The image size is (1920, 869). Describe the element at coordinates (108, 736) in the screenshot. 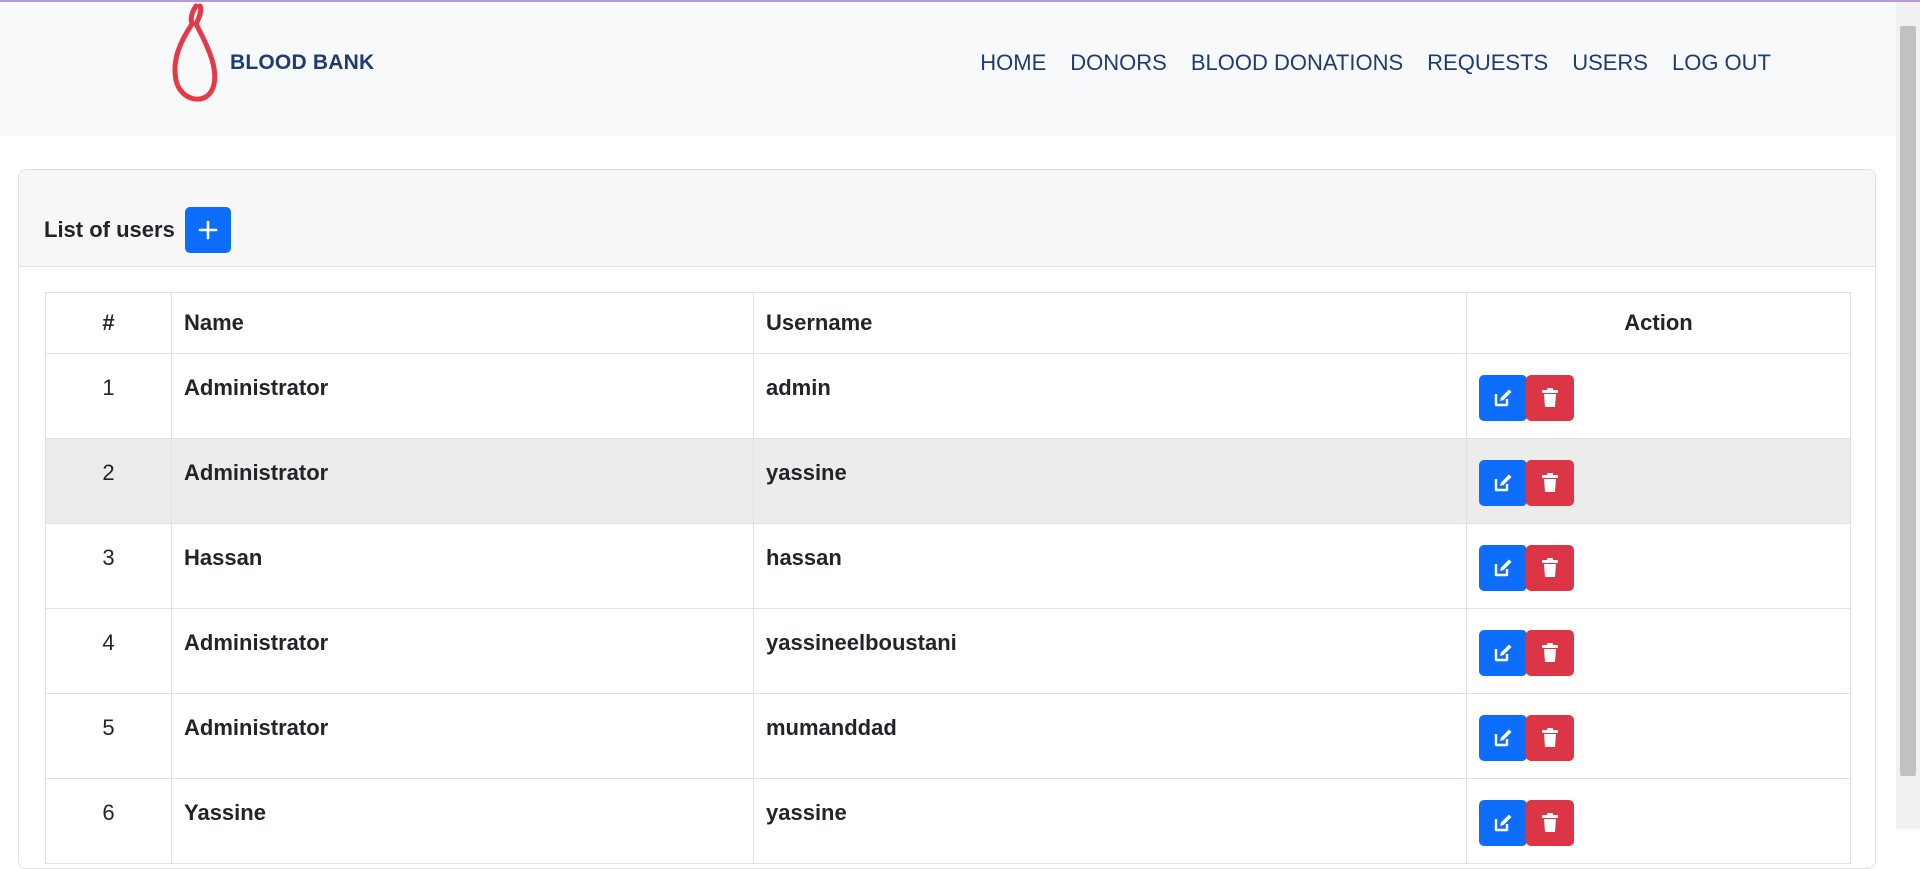

I see `row-number: 5` at that location.